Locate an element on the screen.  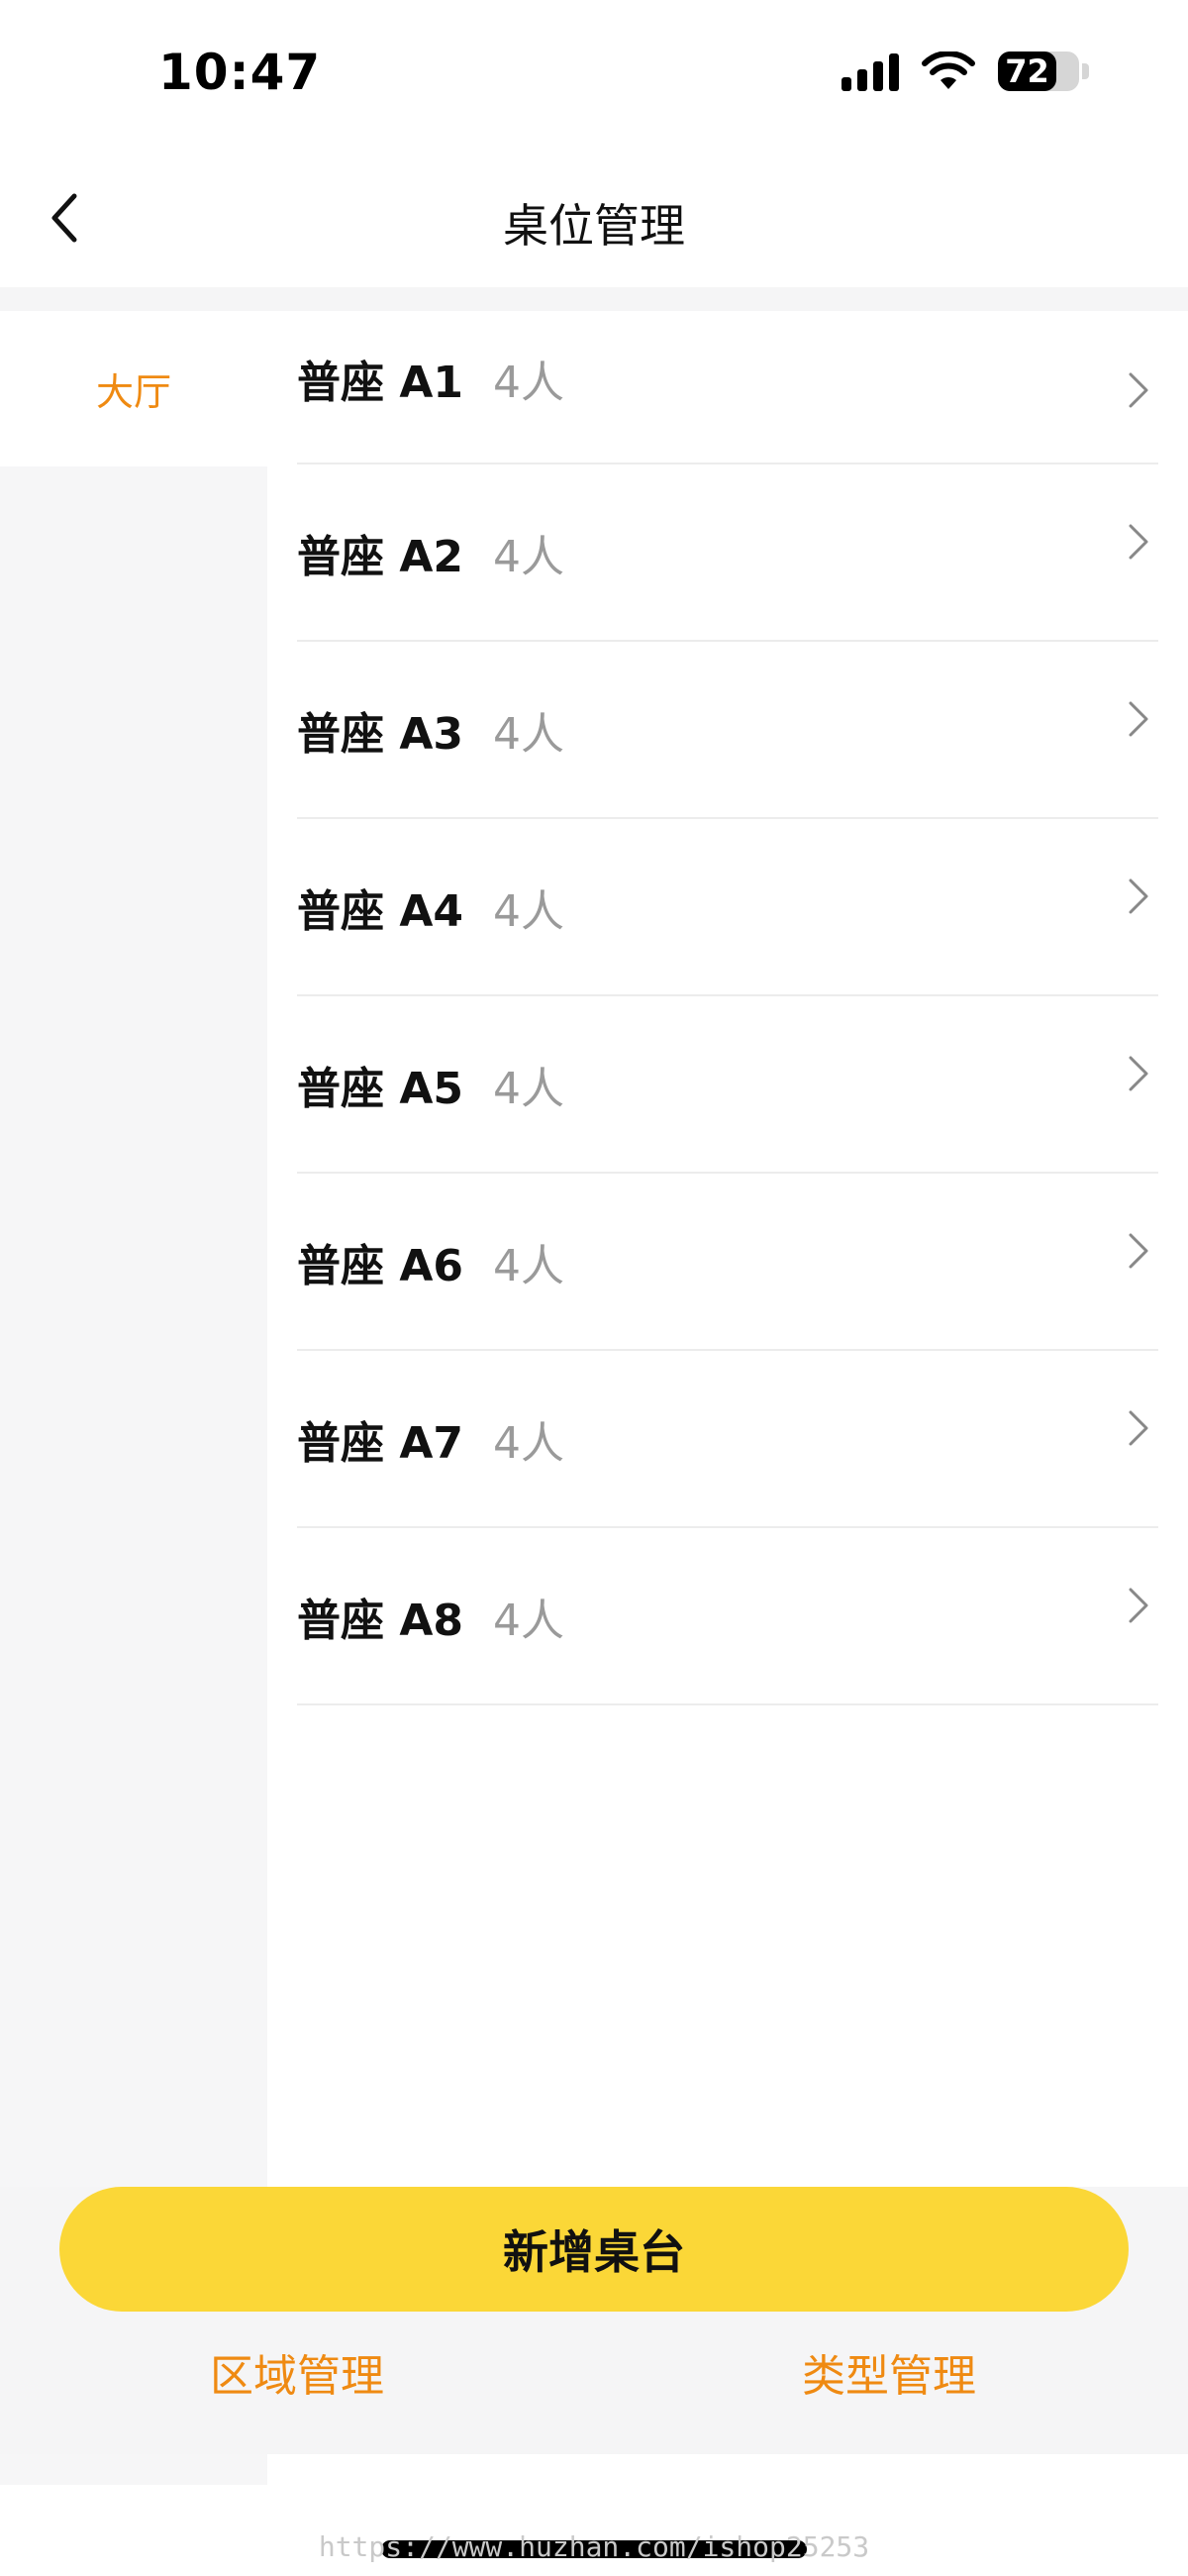
table-row: 普座 A8 4人 is located at coordinates (727, 1616).